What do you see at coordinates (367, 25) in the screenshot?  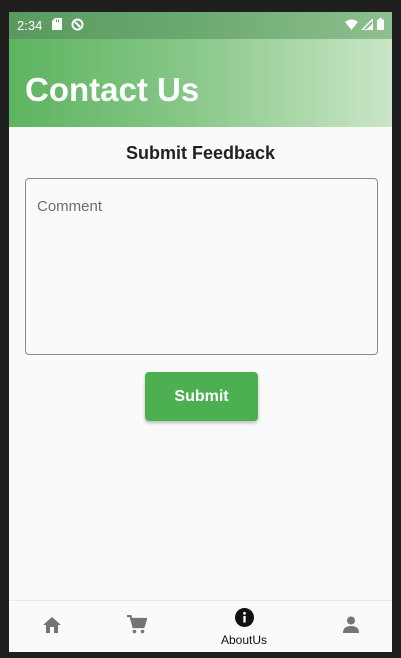 I see `signal-icon` at bounding box center [367, 25].